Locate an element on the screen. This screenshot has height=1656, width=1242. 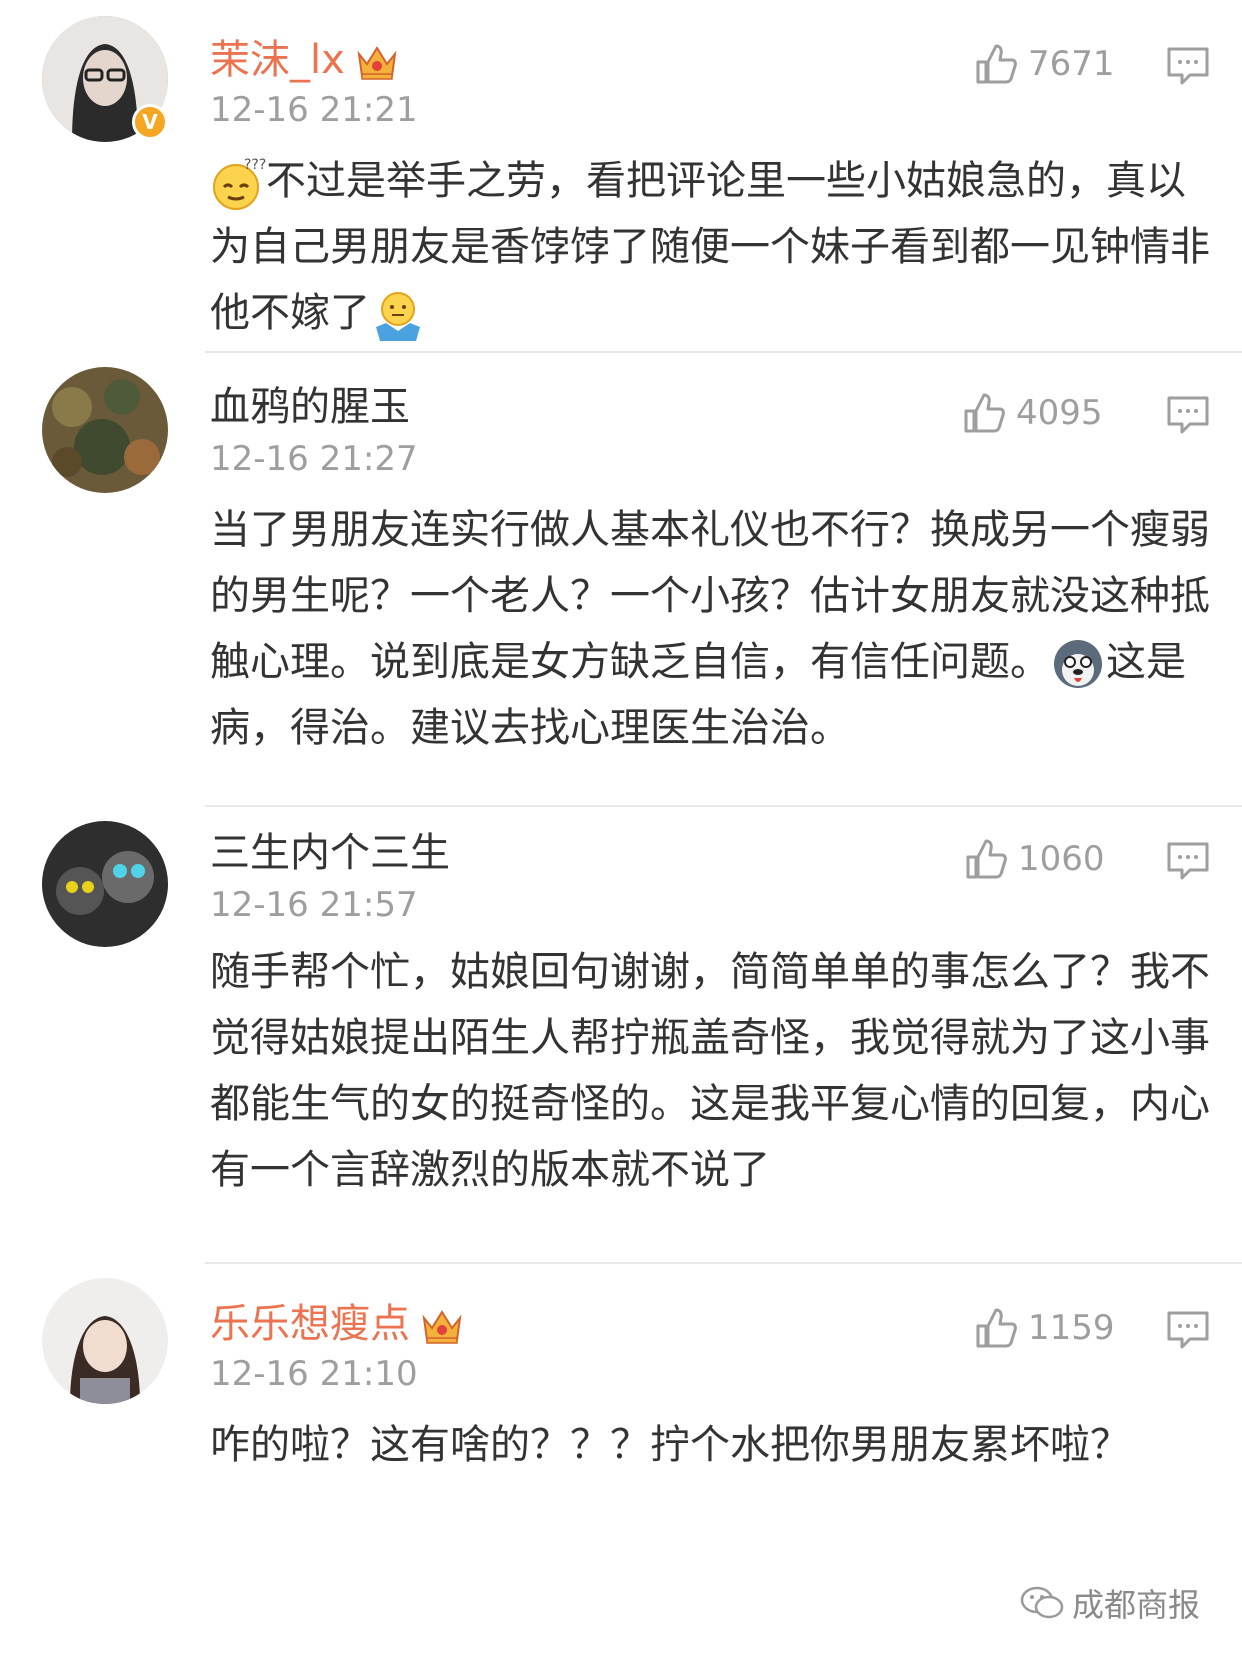
username-text: 茉沫_lx is located at coordinates (277, 60).